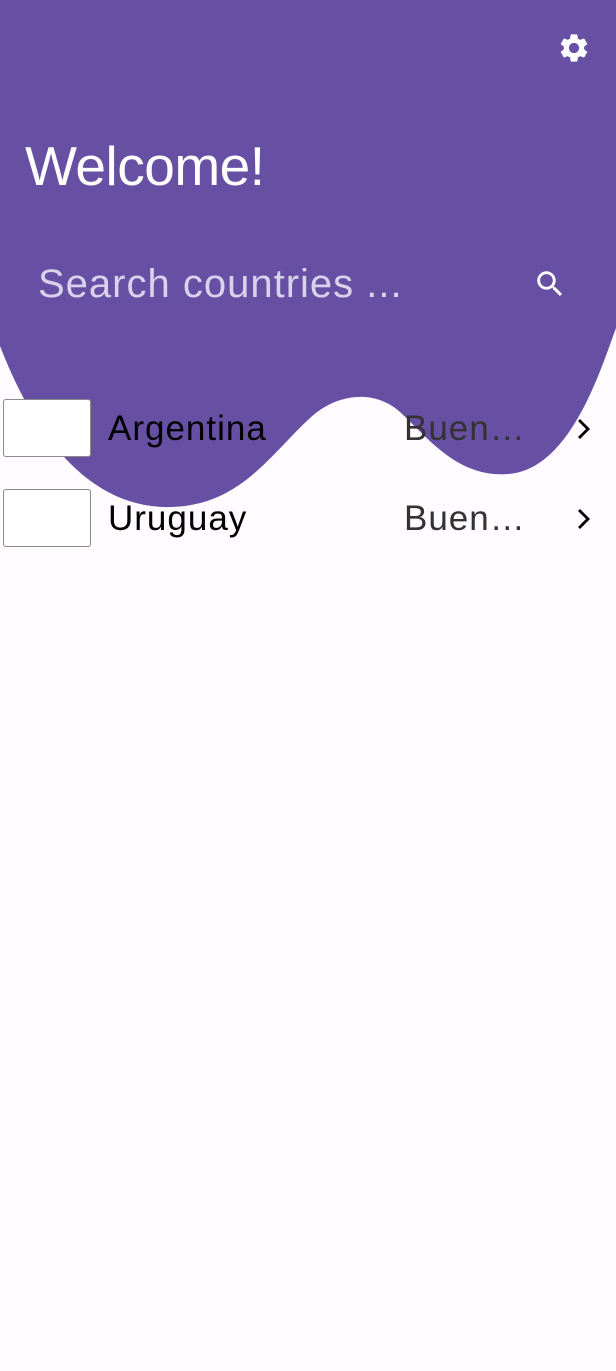 This screenshot has width=616, height=1371. I want to click on settings-button, so click(574, 48).